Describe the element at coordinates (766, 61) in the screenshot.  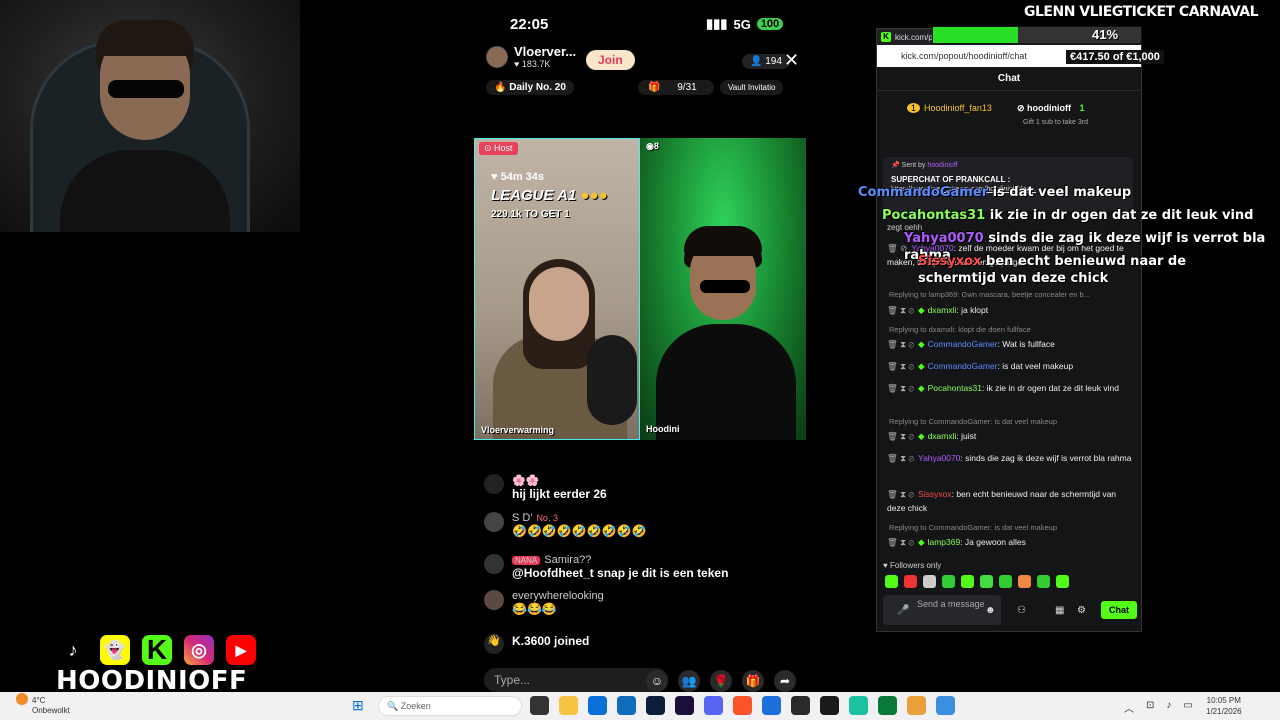
I see `viewer-count: 👤 194` at that location.